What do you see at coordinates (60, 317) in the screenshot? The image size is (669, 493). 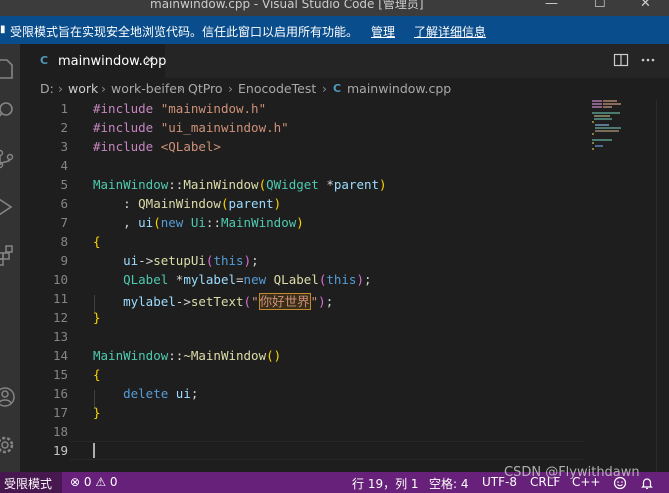 I see `line-number: 12` at bounding box center [60, 317].